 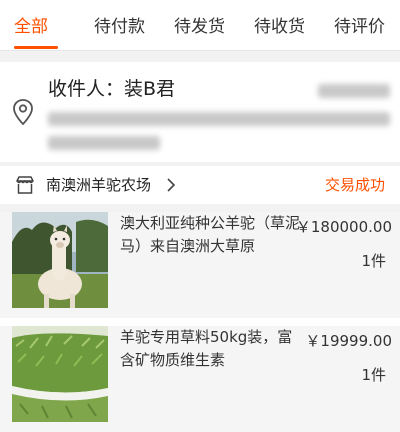 What do you see at coordinates (171, 185) in the screenshot?
I see `chevron-right-icon` at bounding box center [171, 185].